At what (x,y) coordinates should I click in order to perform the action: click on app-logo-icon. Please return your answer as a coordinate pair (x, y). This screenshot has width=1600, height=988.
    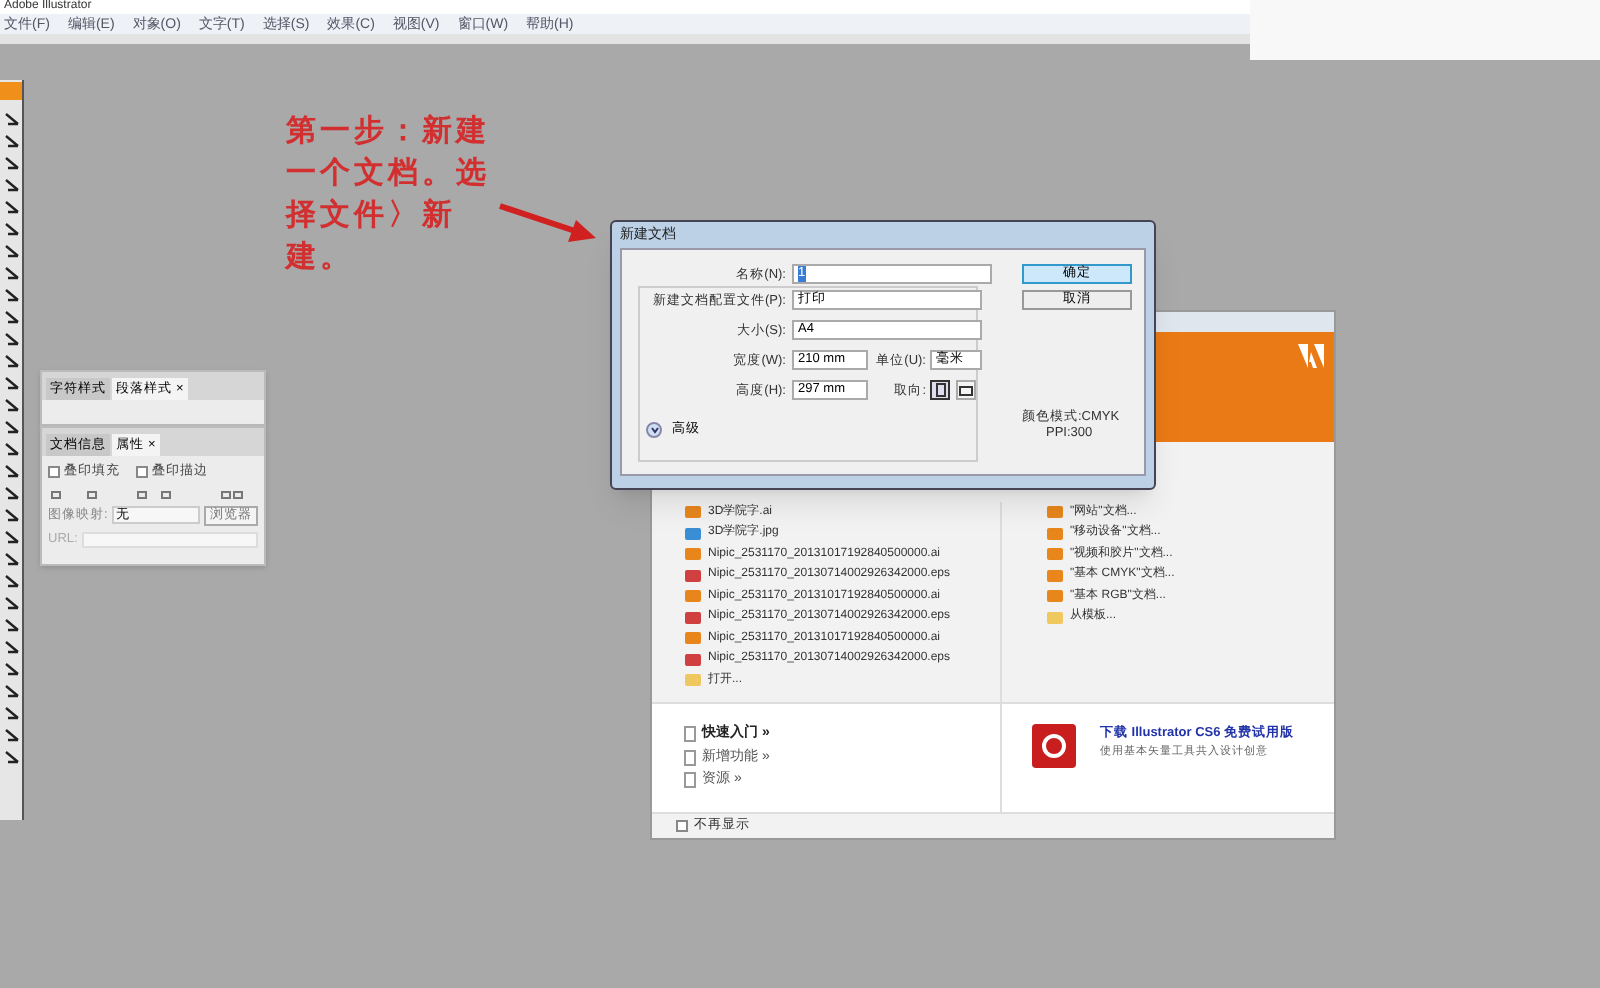
    Looking at the image, I should click on (11, 91).